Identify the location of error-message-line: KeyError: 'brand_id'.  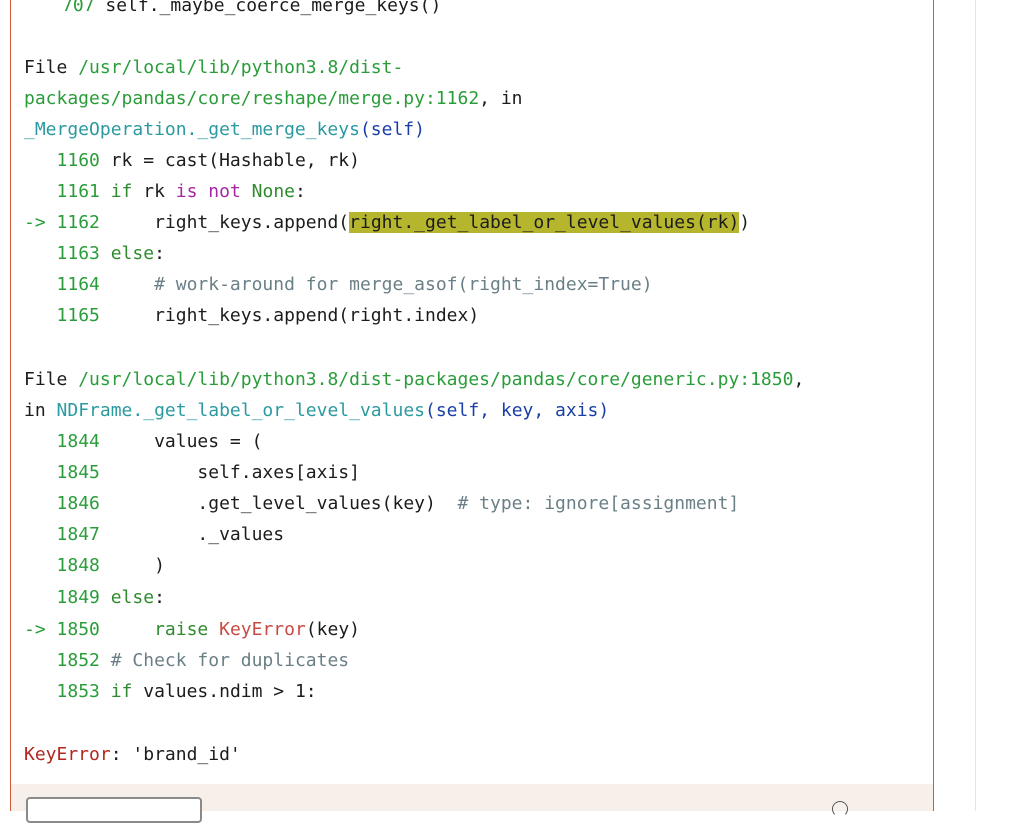
(132, 755).